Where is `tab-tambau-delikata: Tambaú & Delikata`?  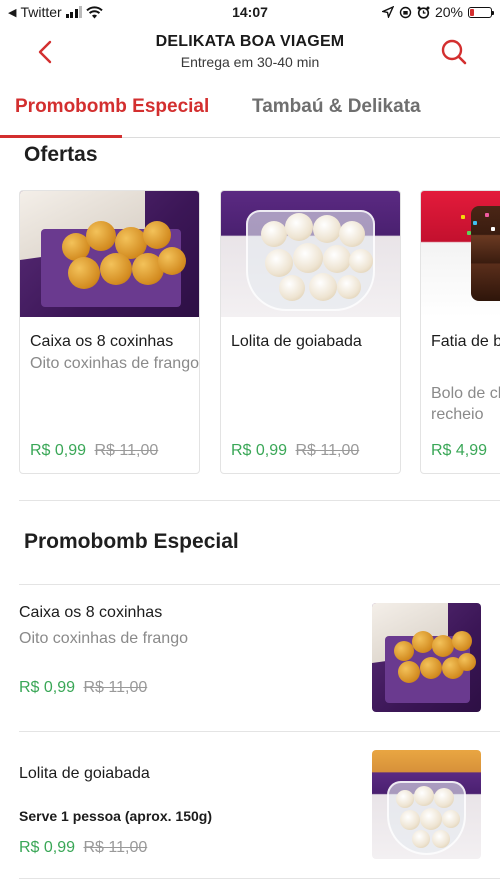 tab-tambau-delikata: Tambaú & Delikata is located at coordinates (336, 107).